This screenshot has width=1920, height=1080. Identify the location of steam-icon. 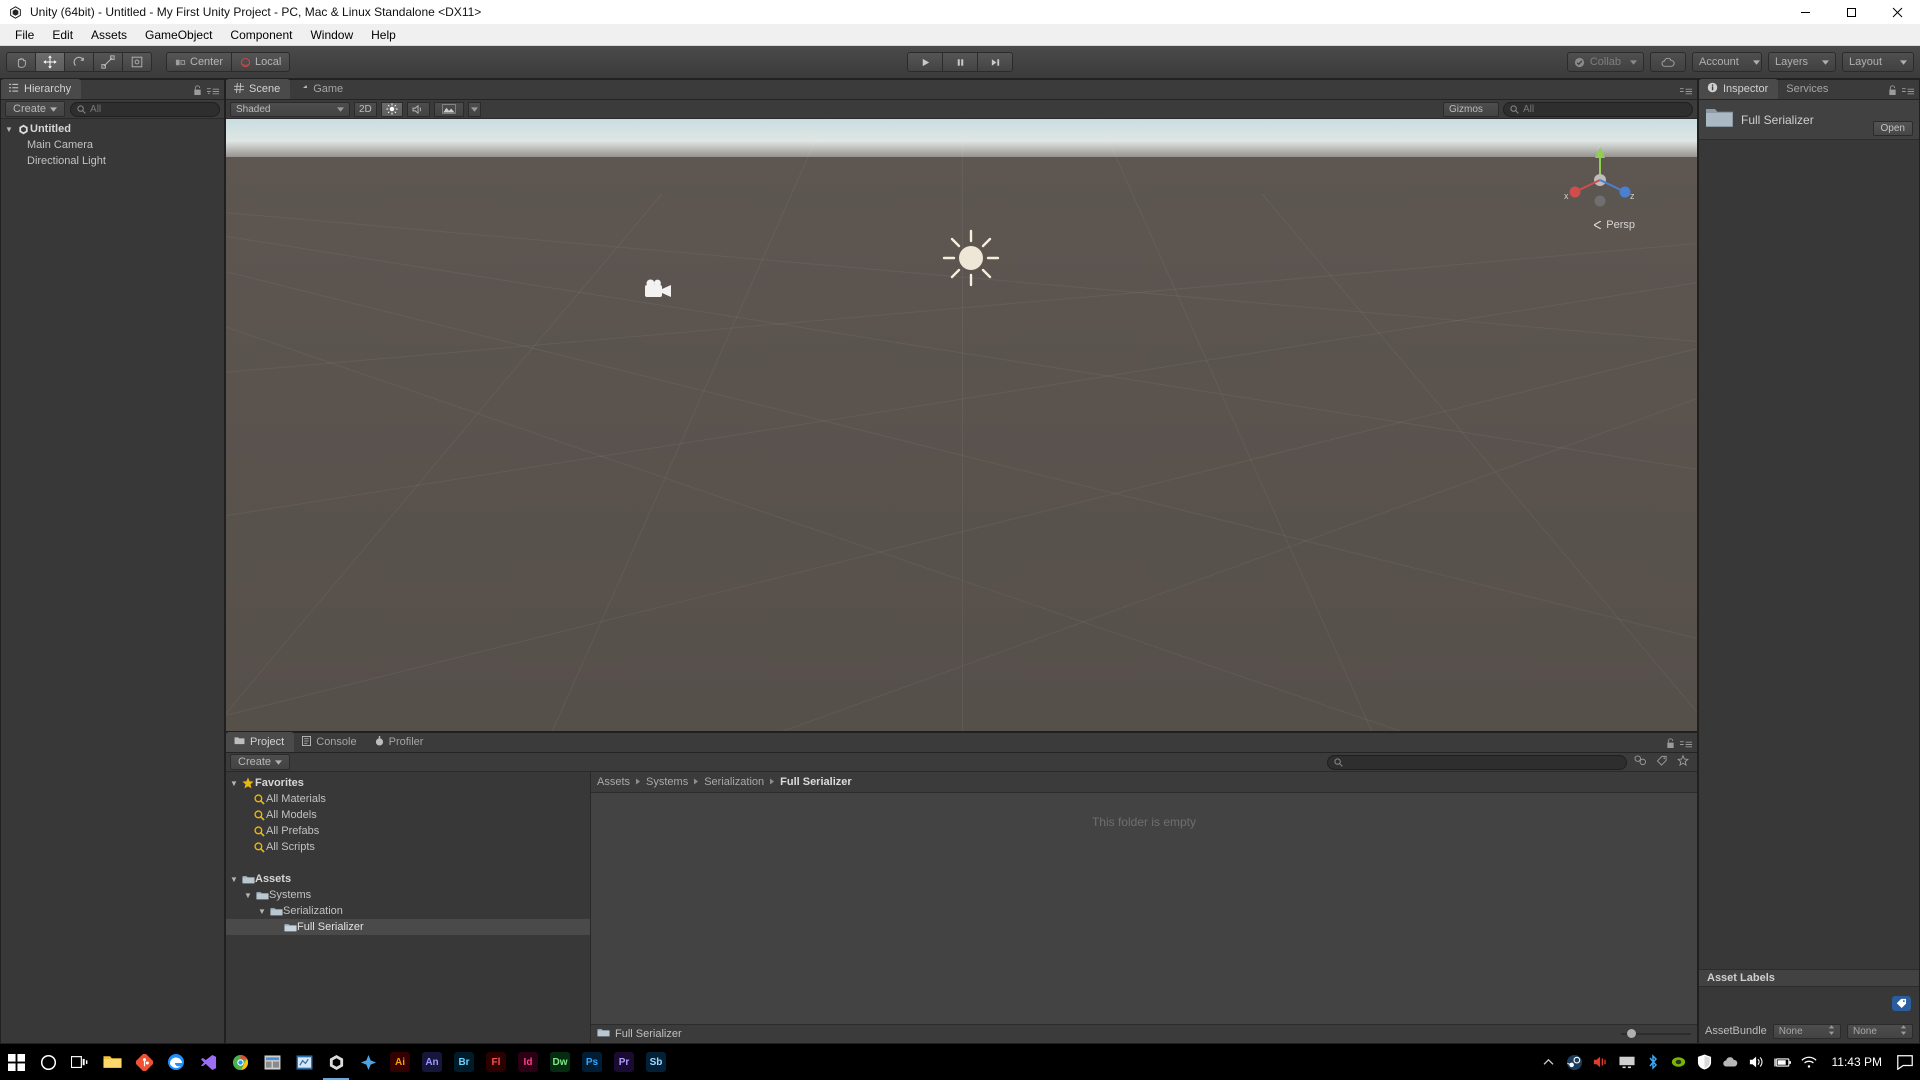
(1575, 1062).